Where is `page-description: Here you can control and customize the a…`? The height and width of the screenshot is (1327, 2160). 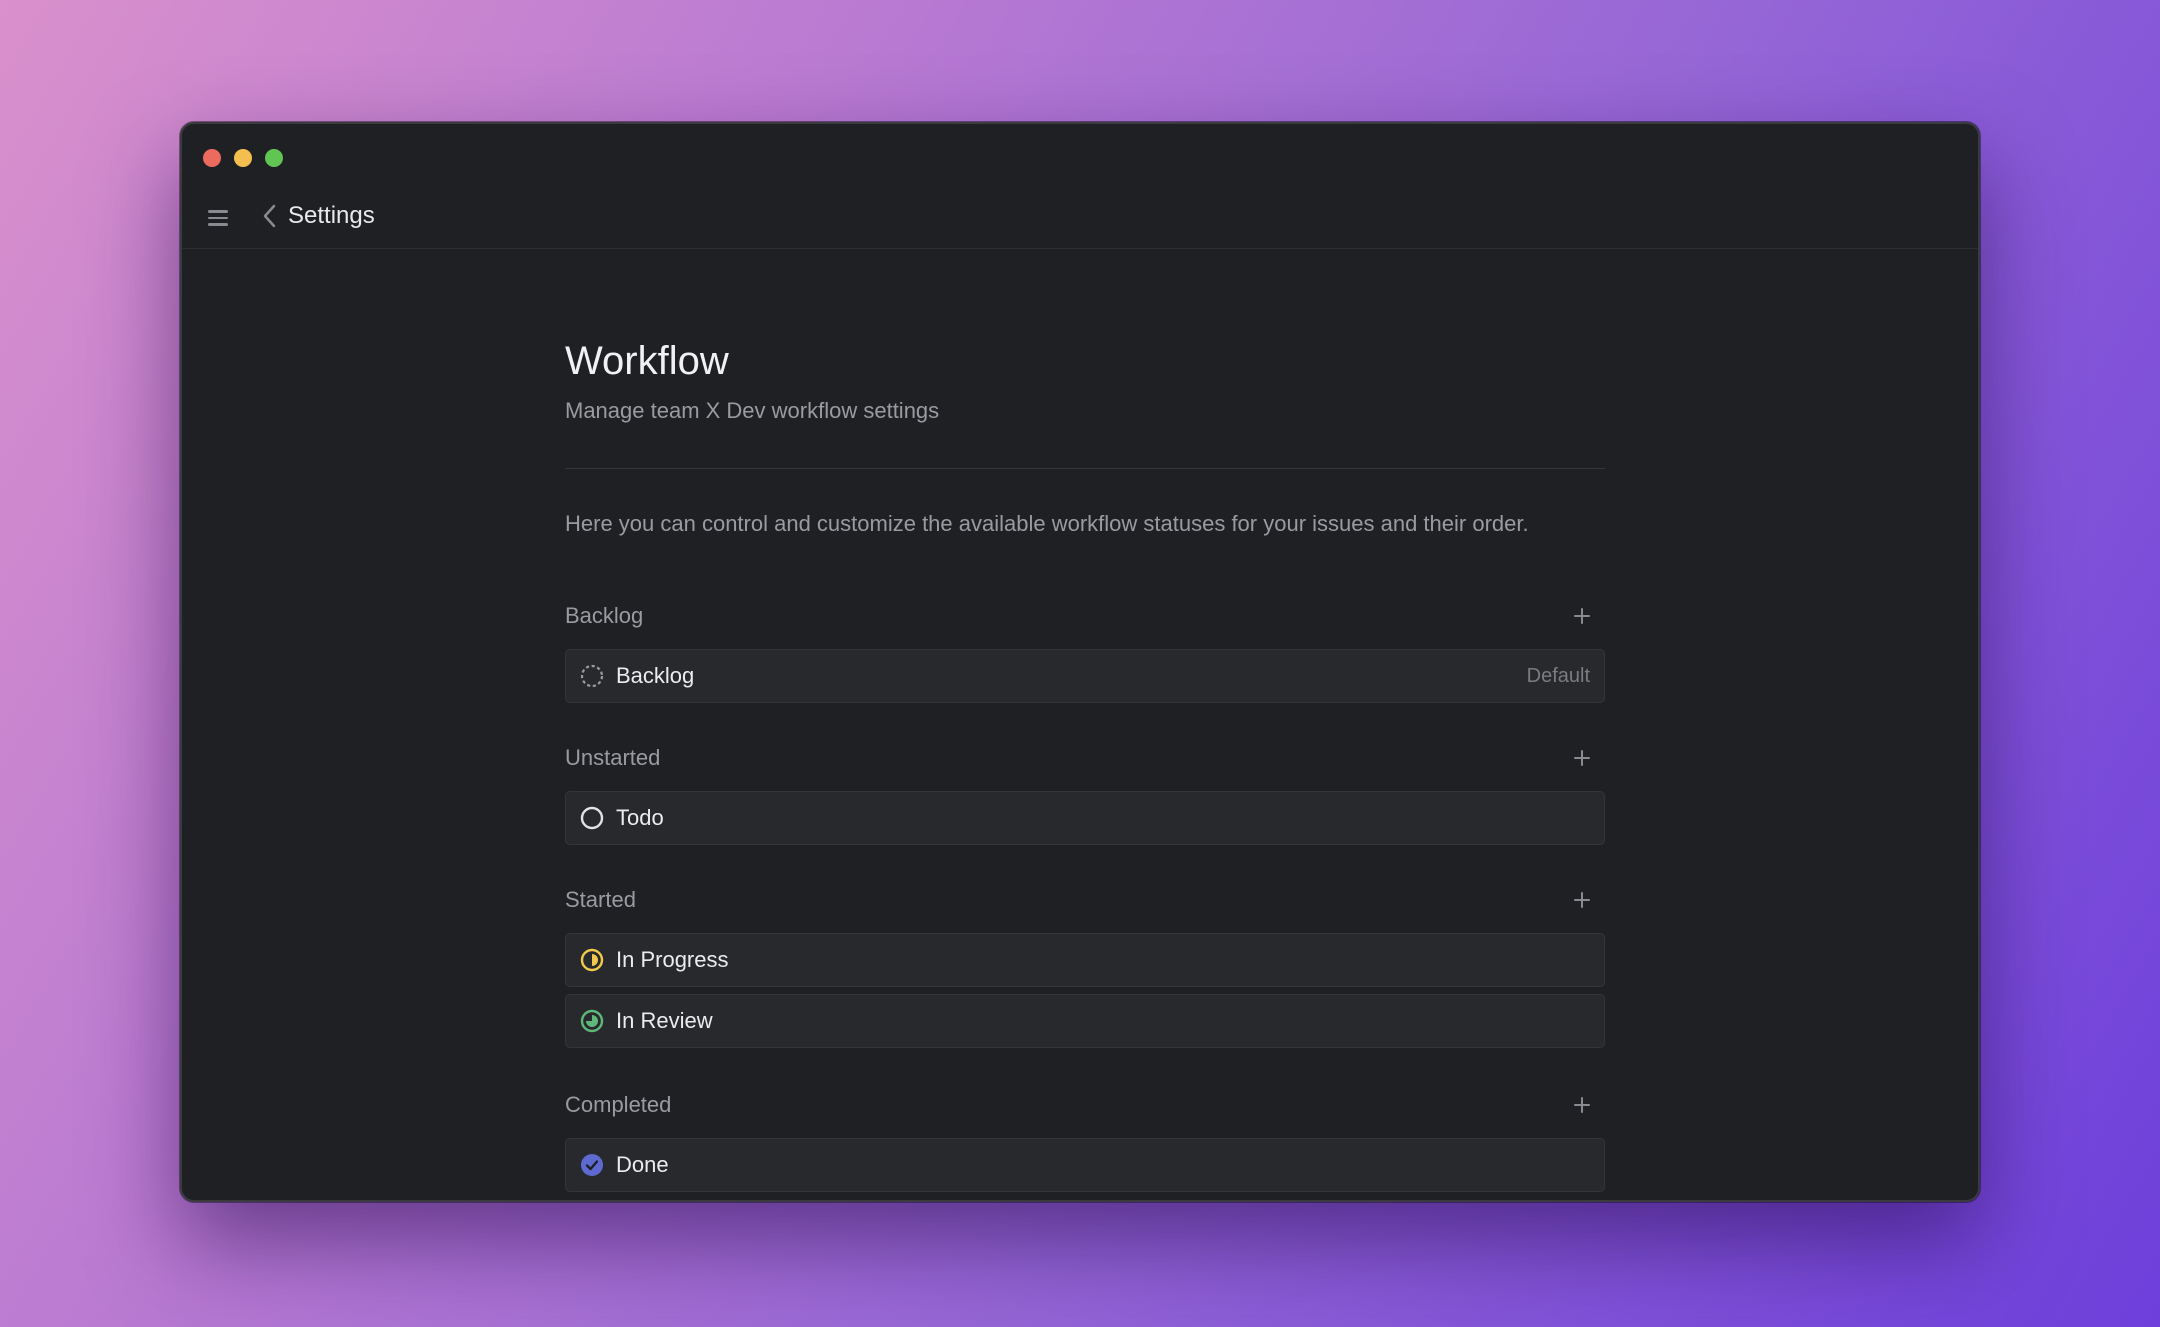
page-description: Here you can control and customize the a… is located at coordinates (1047, 523).